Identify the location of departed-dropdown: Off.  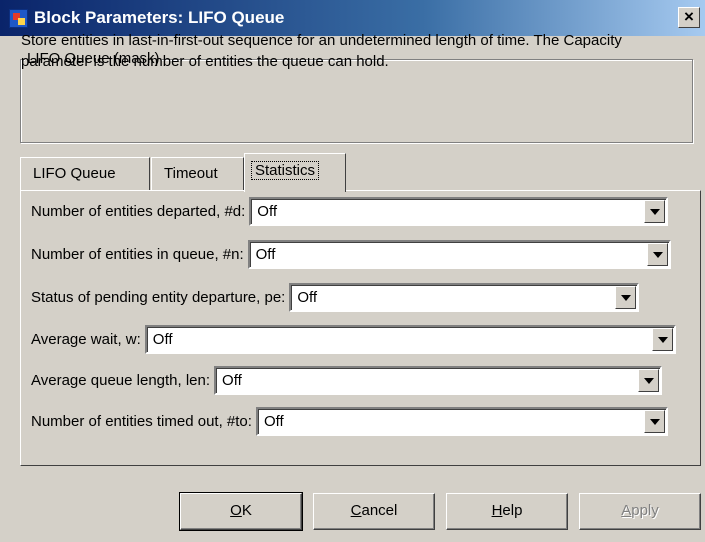
(459, 211).